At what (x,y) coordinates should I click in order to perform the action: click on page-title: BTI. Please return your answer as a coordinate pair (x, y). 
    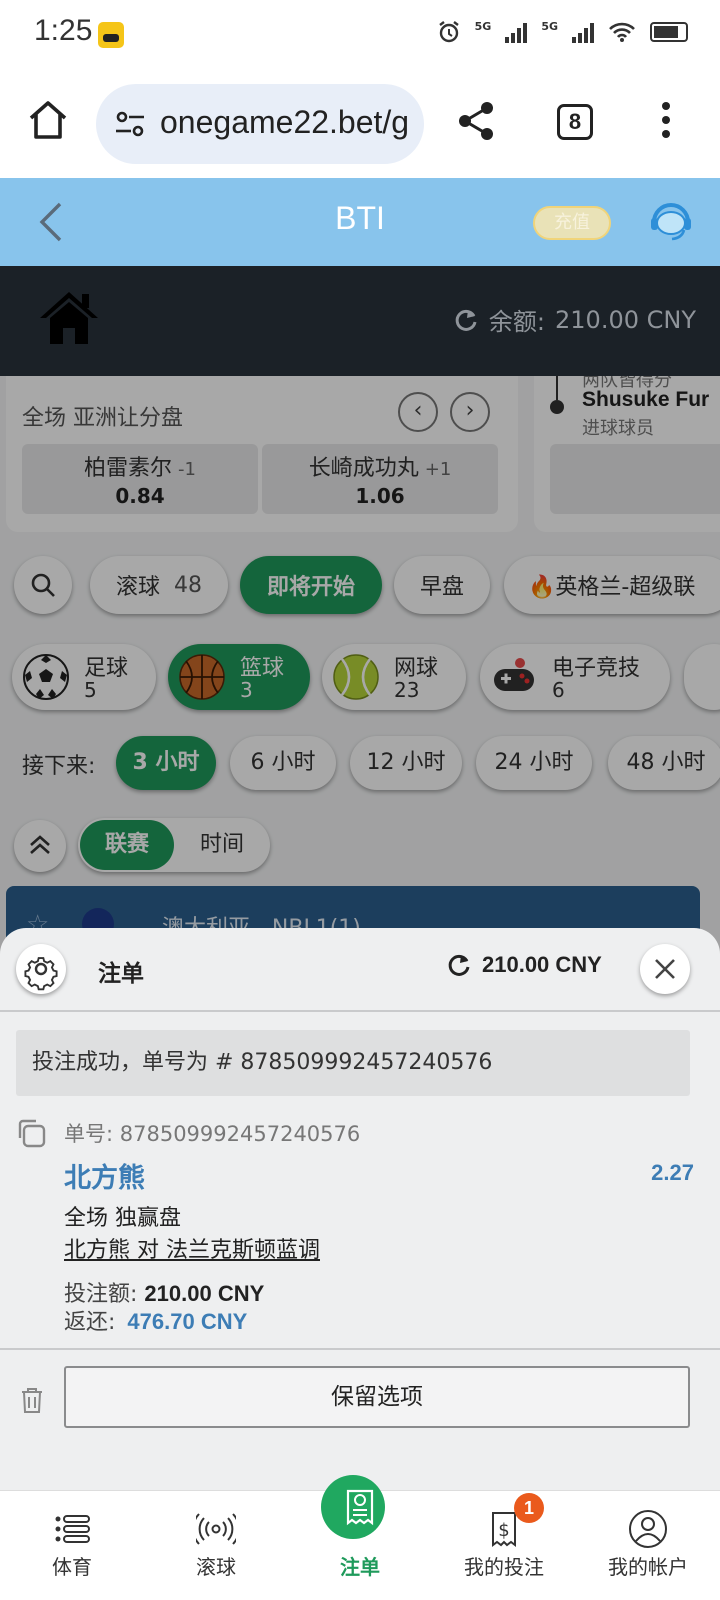
    Looking at the image, I should click on (360, 218).